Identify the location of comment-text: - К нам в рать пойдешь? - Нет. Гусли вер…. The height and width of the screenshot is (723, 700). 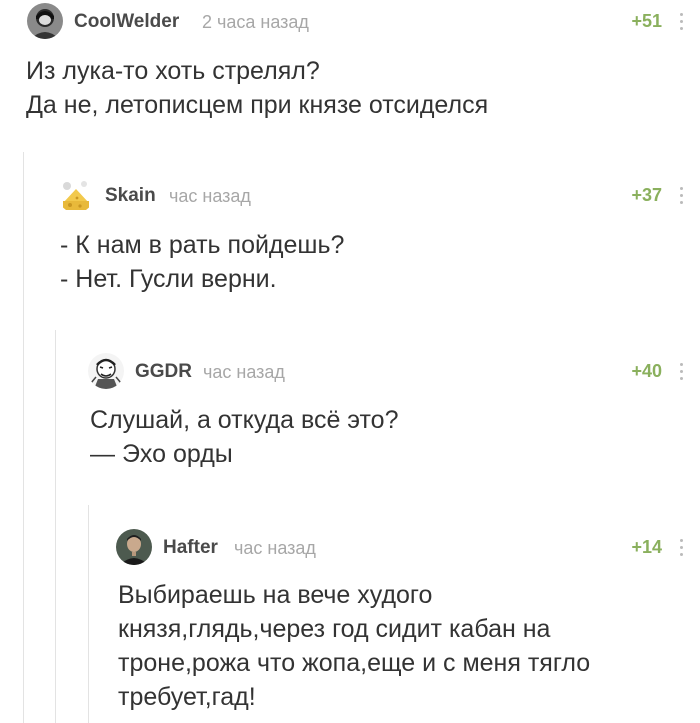
(202, 262).